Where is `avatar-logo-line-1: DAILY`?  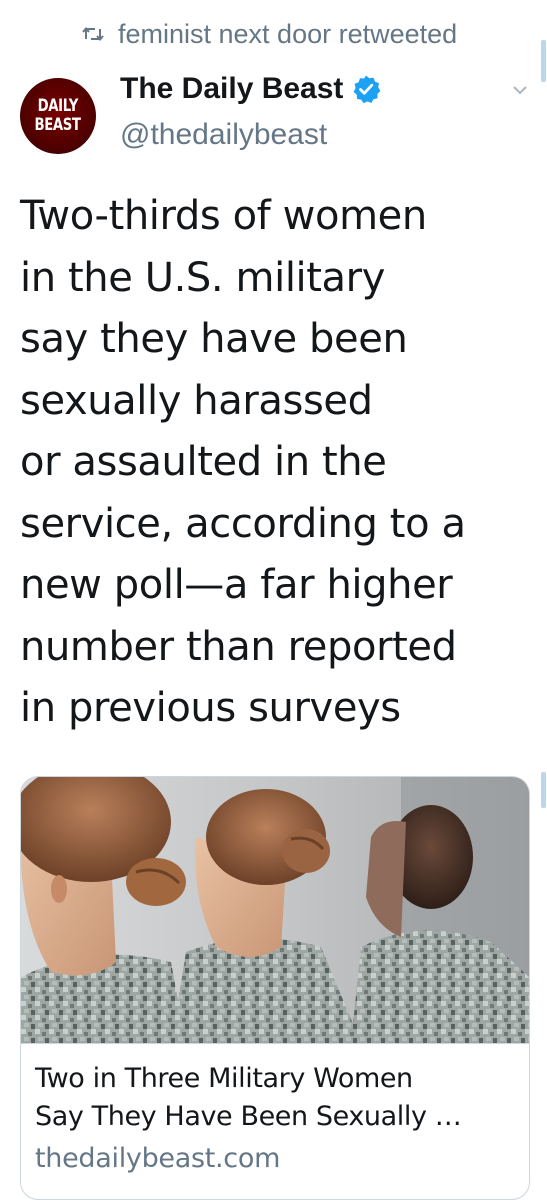
avatar-logo-line-1: DAILY is located at coordinates (58, 106).